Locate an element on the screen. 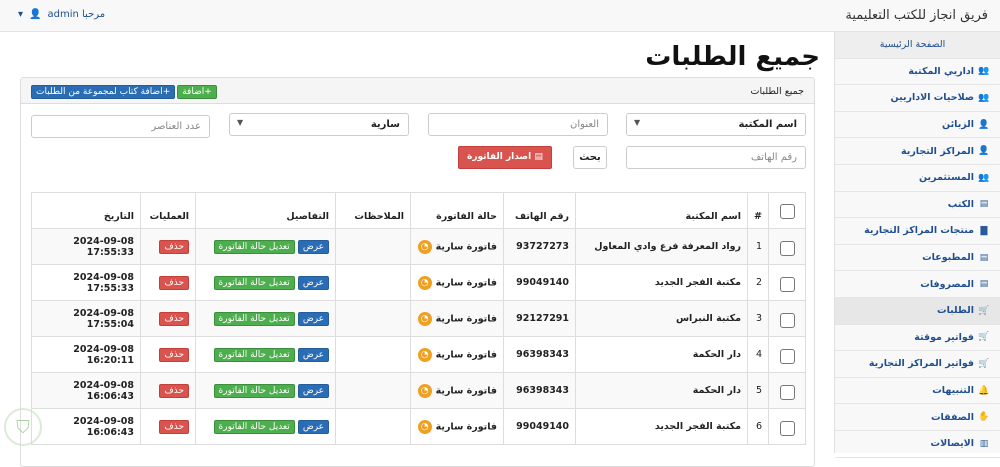  sidebar-item: 🛒 فواتير المراكز التجارية is located at coordinates (917, 364).